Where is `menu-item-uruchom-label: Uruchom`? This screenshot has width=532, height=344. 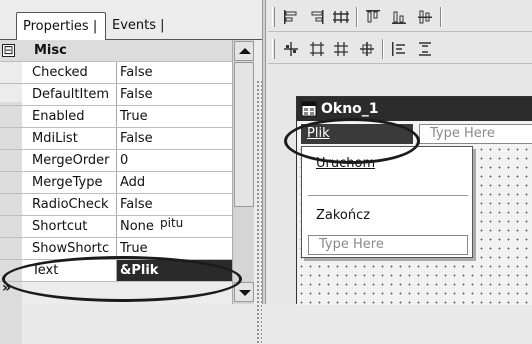 menu-item-uruchom-label: Uruchom is located at coordinates (346, 163).